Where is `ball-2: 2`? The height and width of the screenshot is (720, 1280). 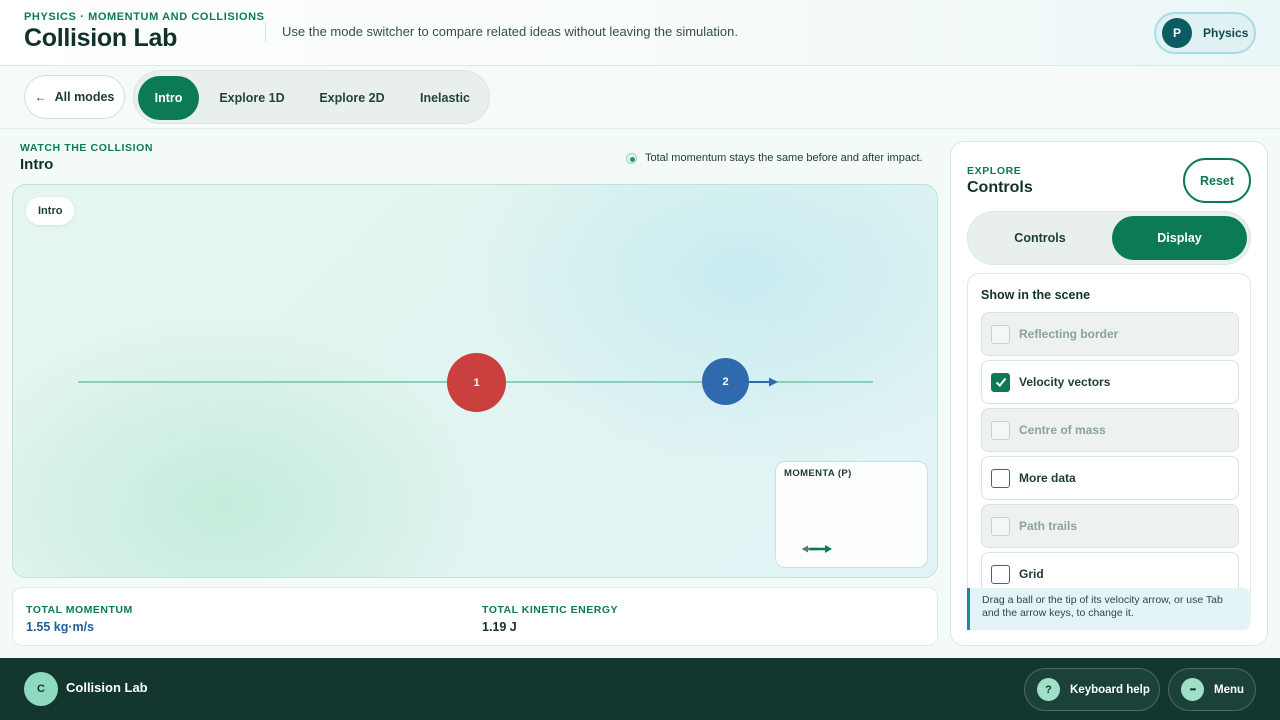
ball-2: 2 is located at coordinates (725, 381).